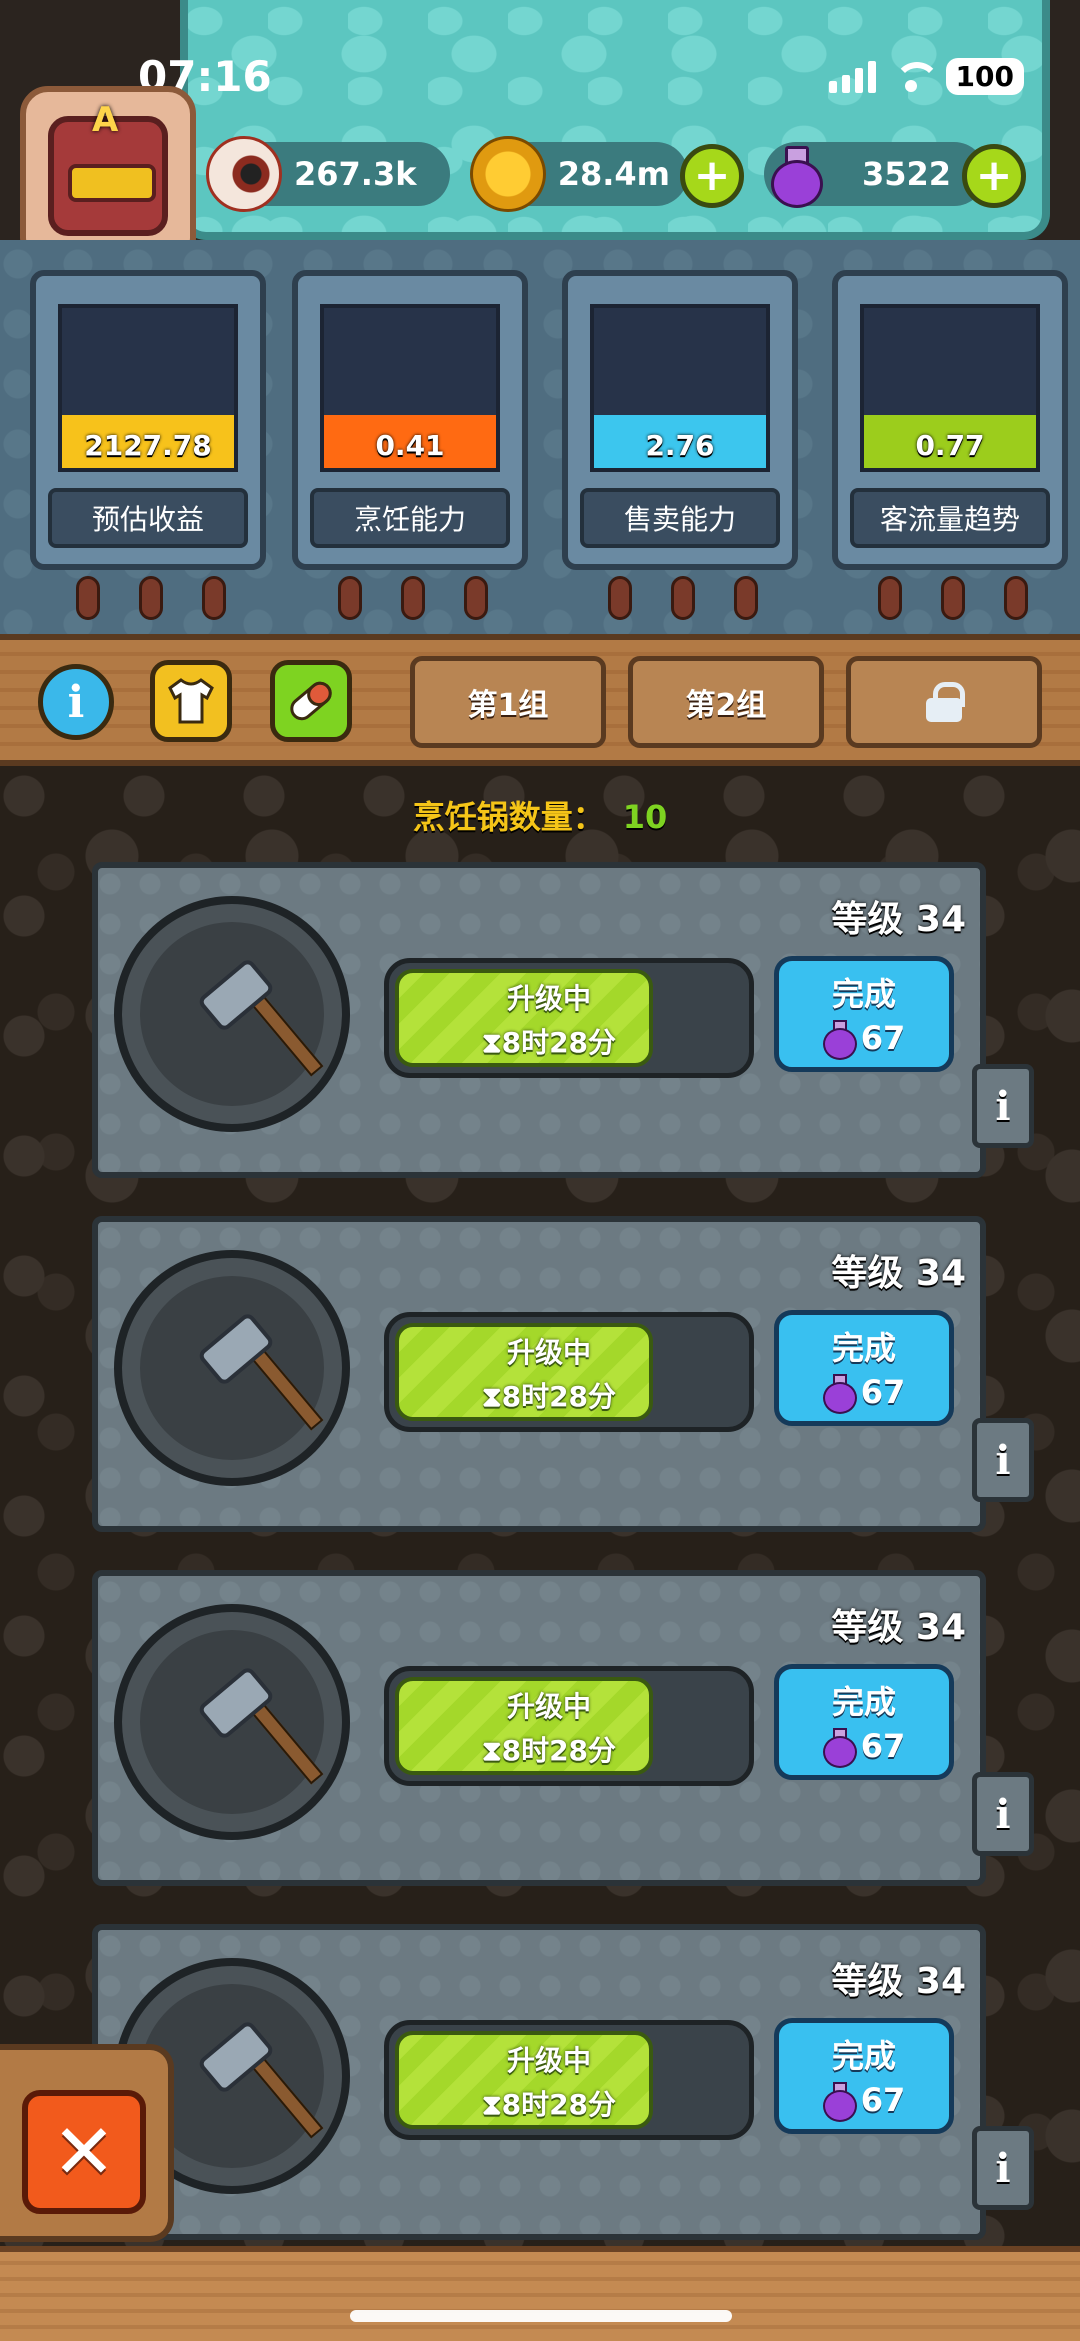  I want to click on battery-indicator: 100, so click(984, 76).